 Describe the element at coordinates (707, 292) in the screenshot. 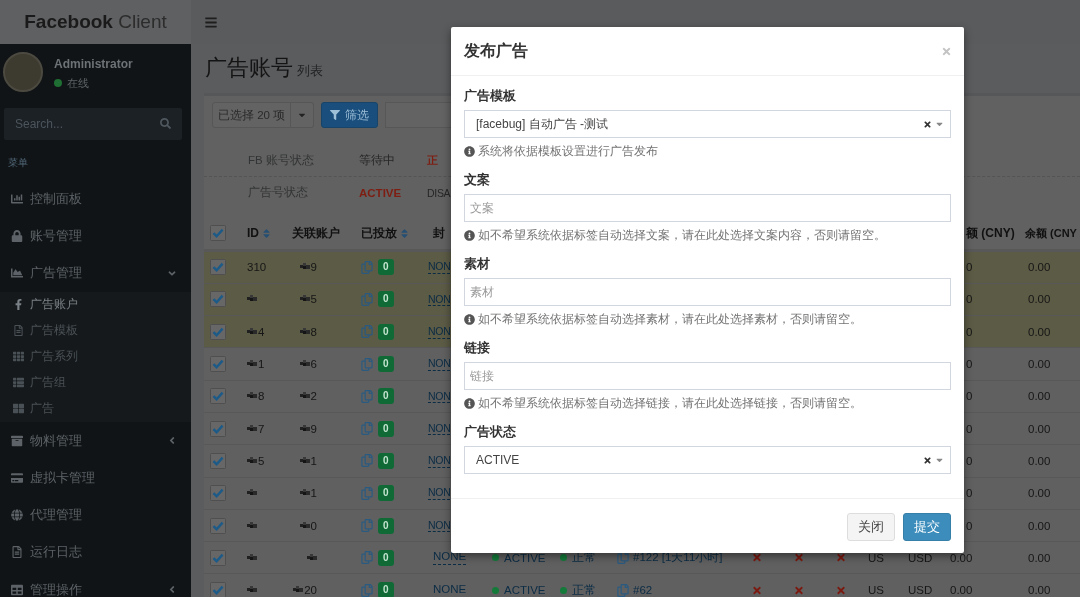

I see `text-input: 素材` at that location.